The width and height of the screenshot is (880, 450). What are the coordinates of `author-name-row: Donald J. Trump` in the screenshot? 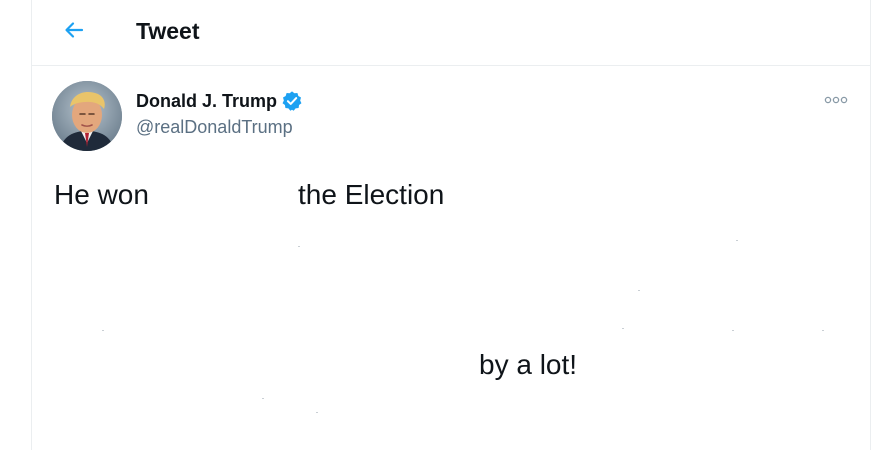 It's located at (219, 101).